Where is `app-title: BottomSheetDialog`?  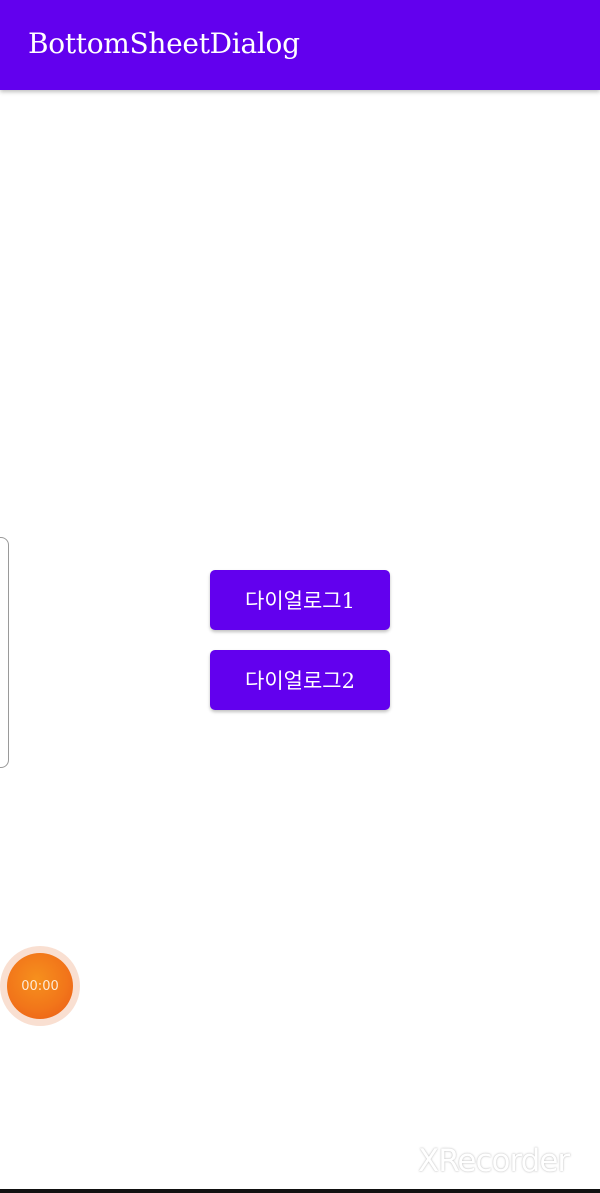
app-title: BottomSheetDialog is located at coordinates (164, 43).